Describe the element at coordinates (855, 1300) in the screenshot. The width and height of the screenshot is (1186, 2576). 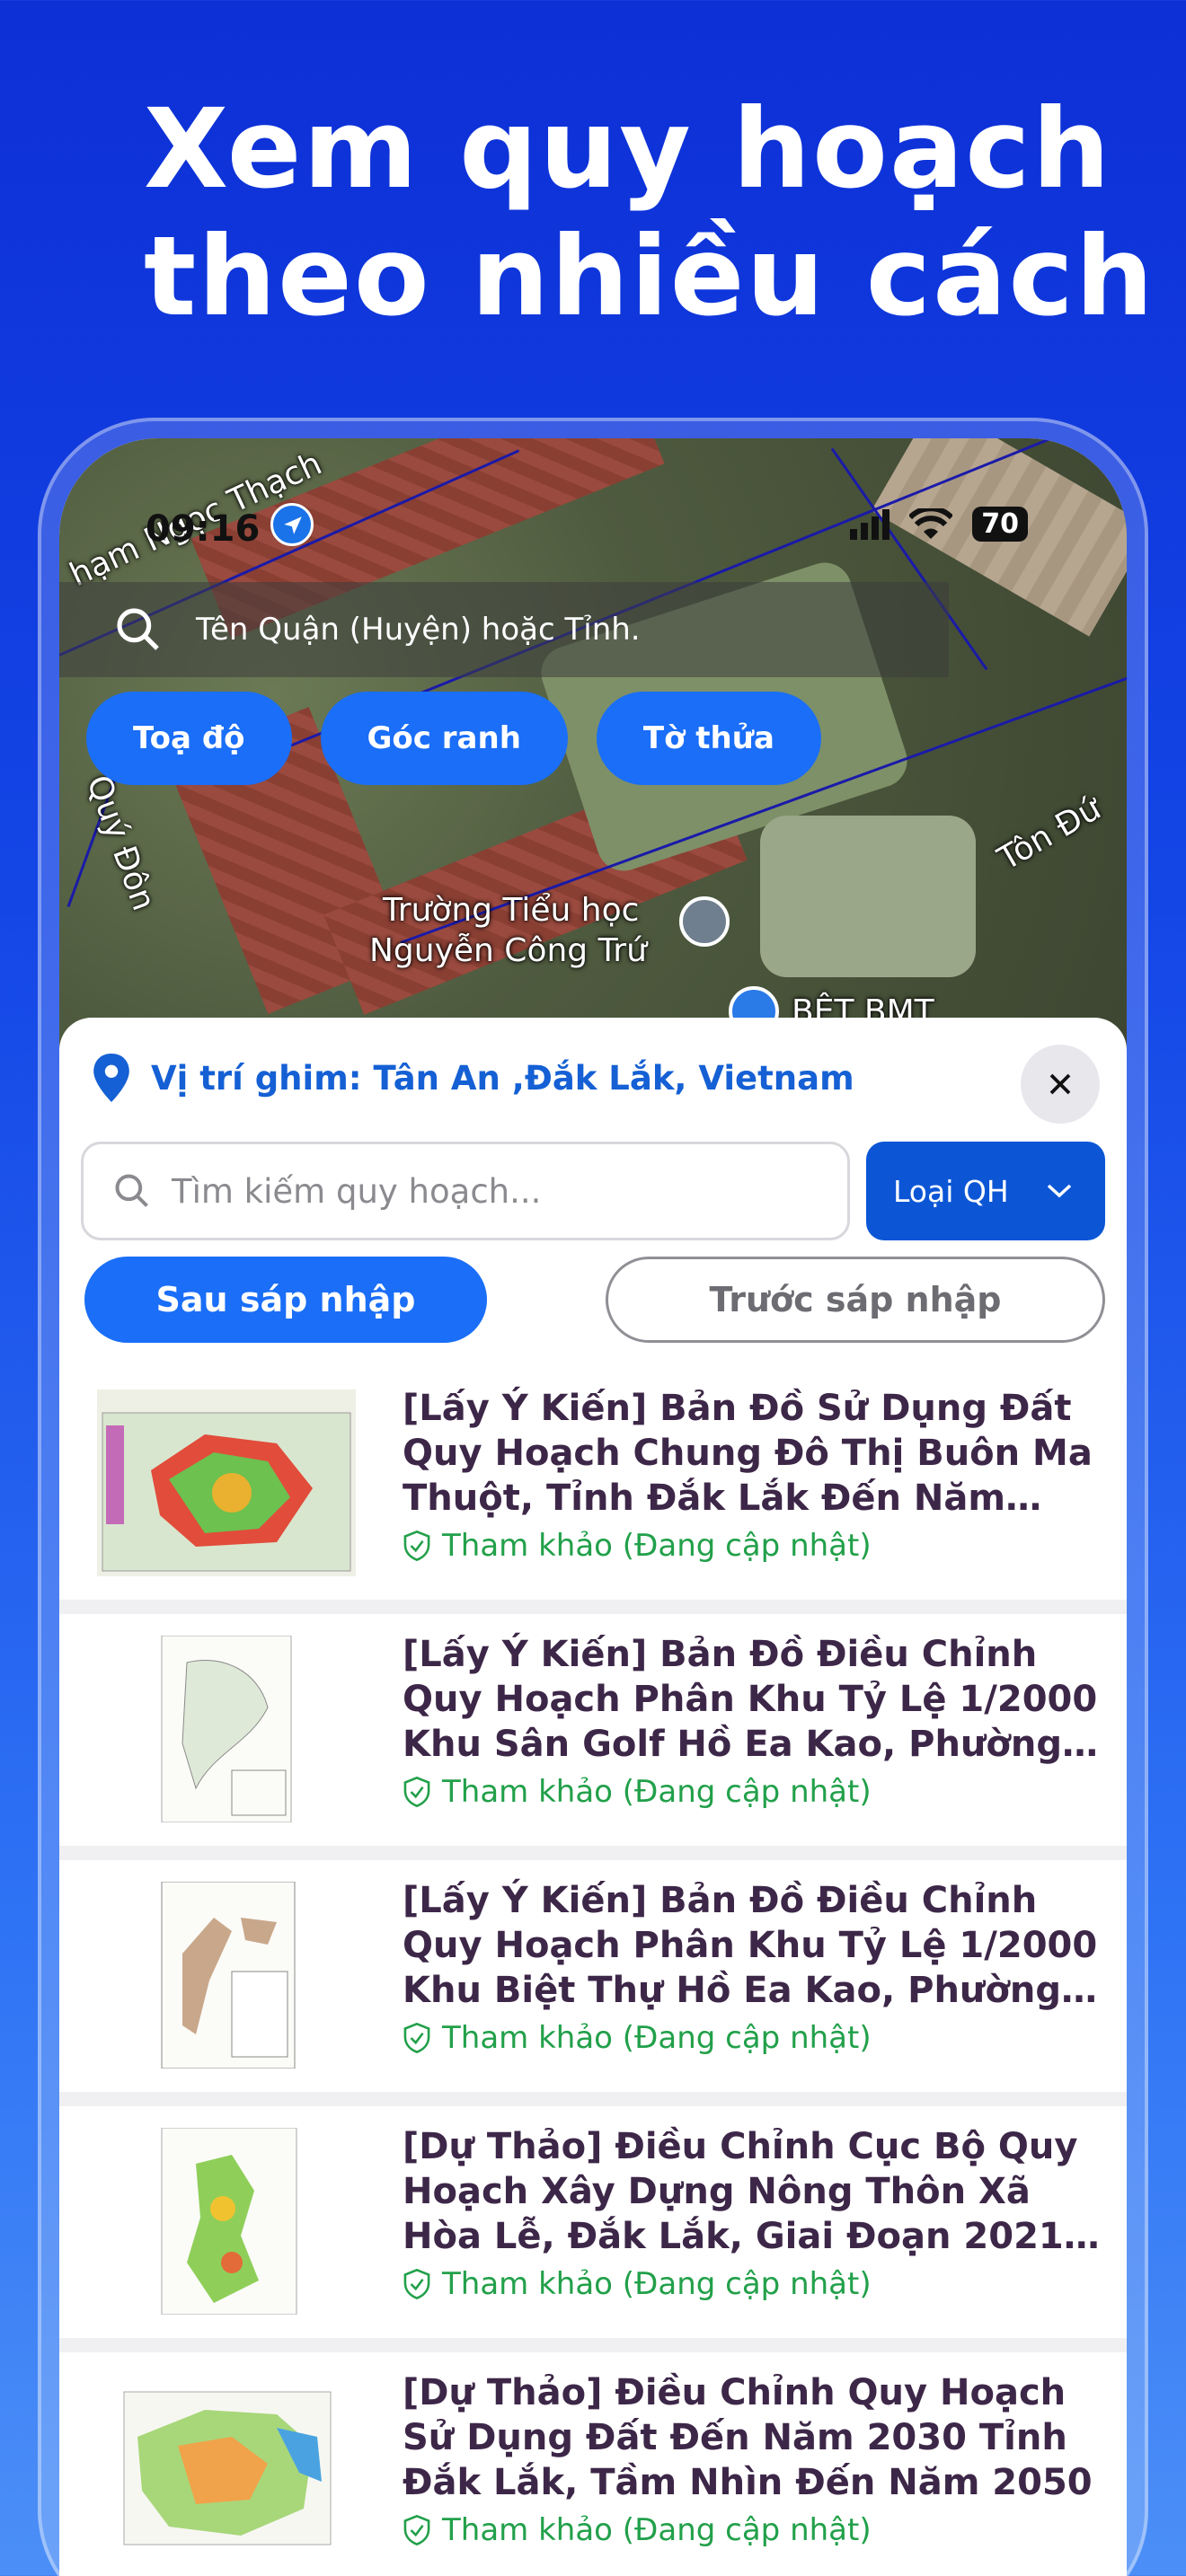
I see `tab-before-merger: Trước sáp nhập` at that location.